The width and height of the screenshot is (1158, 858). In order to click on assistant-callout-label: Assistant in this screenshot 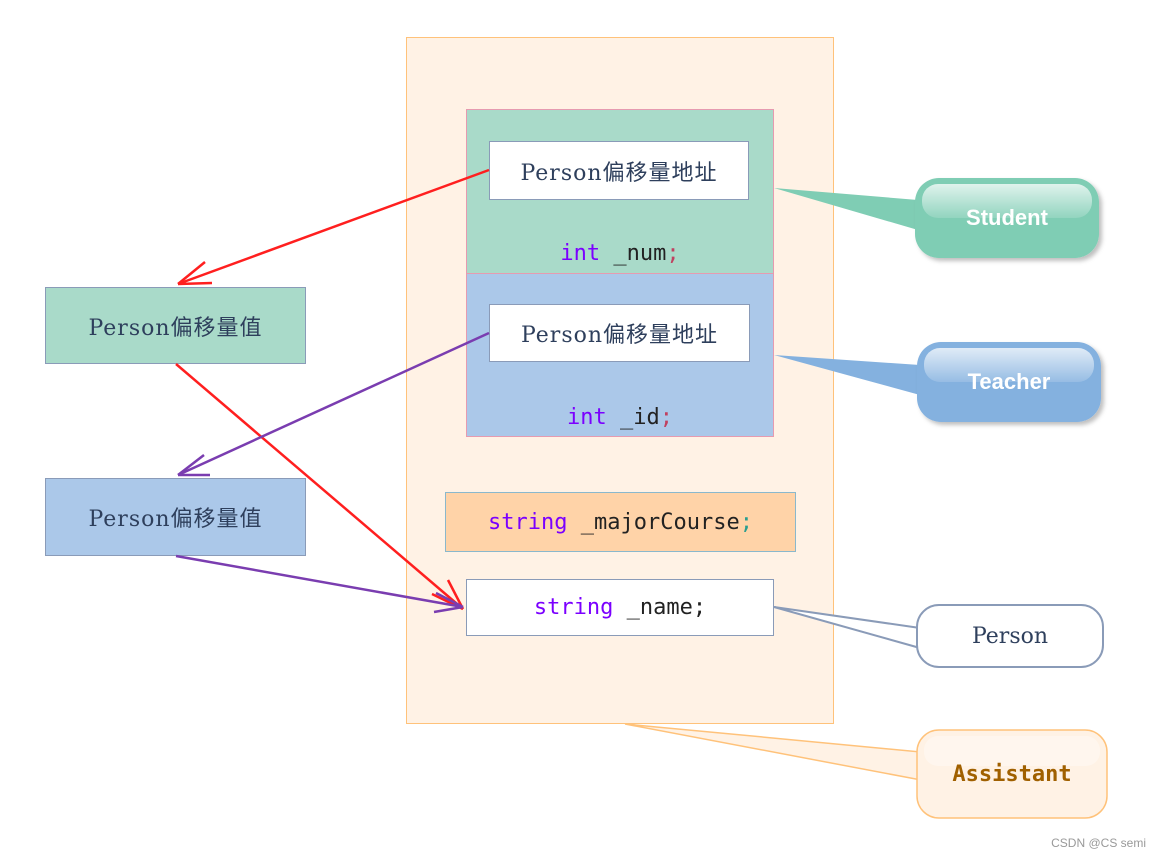, I will do `click(1012, 774)`.